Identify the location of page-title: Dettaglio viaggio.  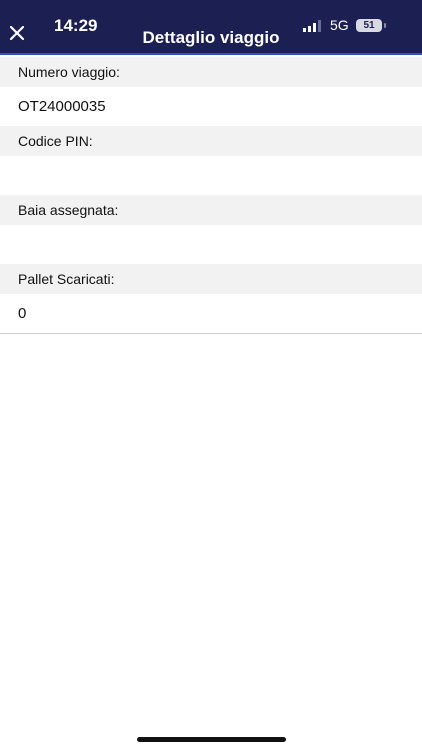
(211, 37).